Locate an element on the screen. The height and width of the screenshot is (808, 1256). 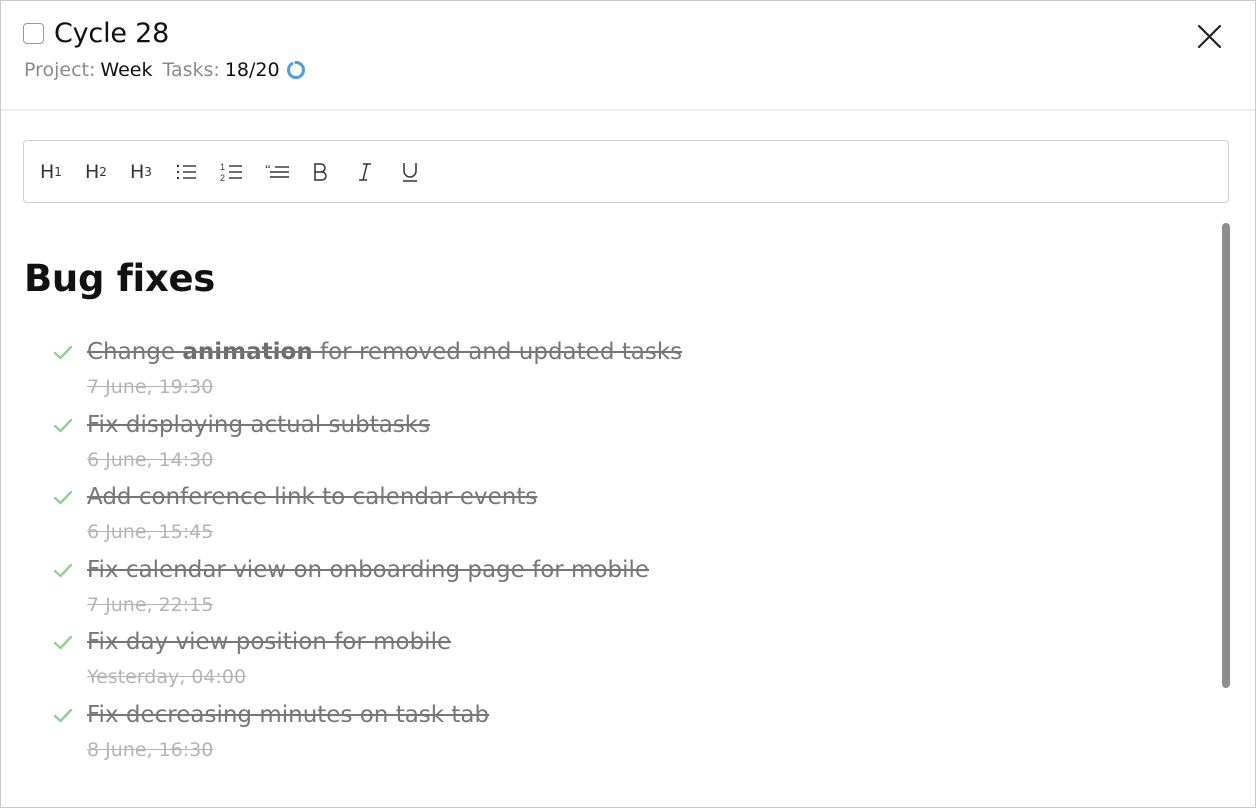
h1-button: H1 is located at coordinates (62, 172).